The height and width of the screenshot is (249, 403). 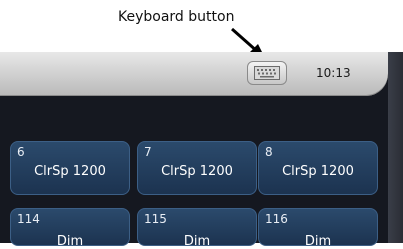 I want to click on fixture-button: 116 Dim, so click(x=318, y=228).